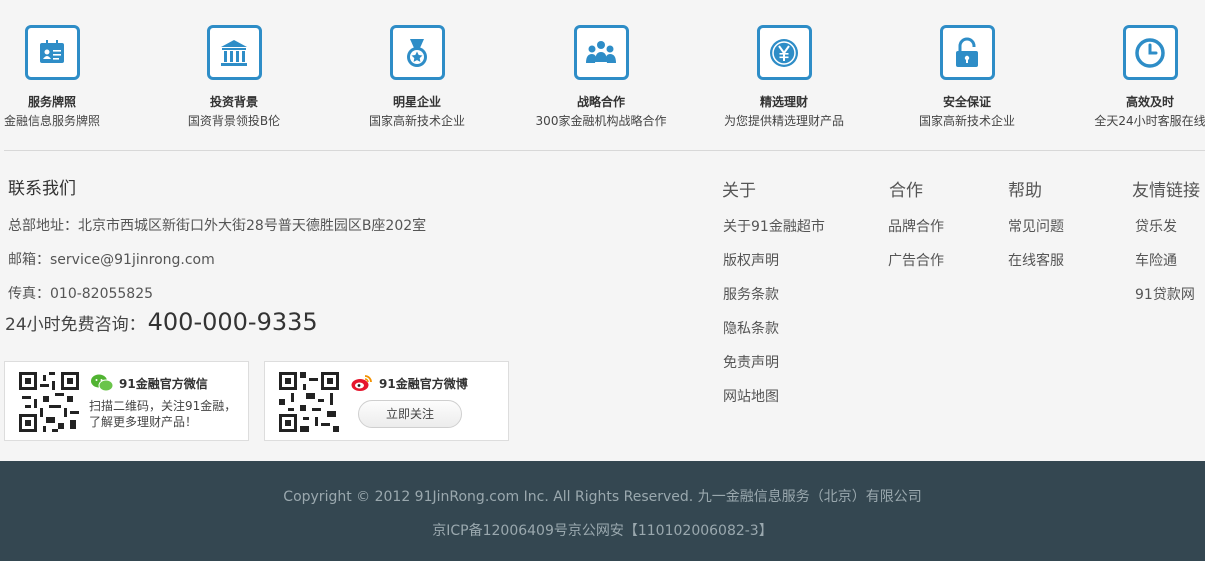  I want to click on wechat-title-row: 91金融官方微信, so click(149, 383).